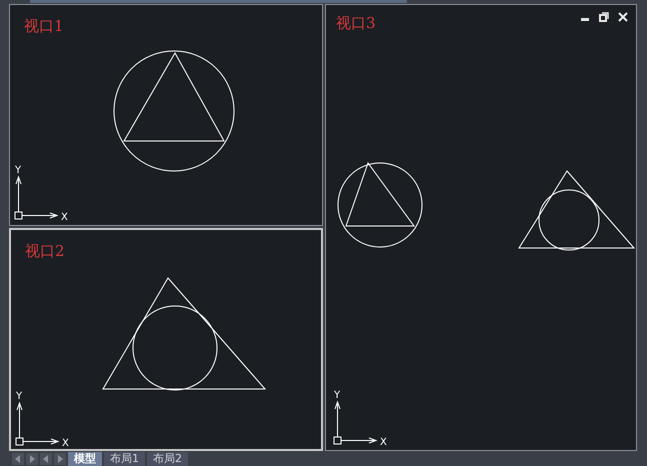  Describe the element at coordinates (44, 26) in the screenshot. I see `viewport-label: 视口1` at that location.